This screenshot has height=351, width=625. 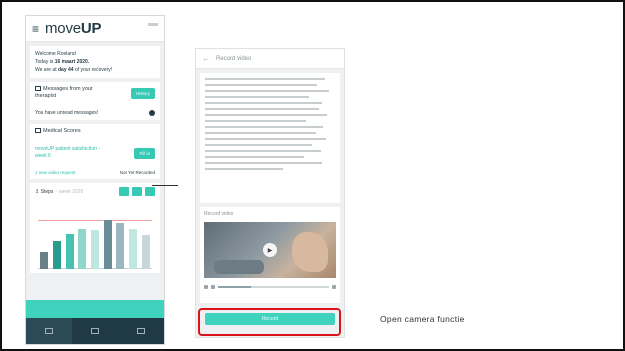 I want to click on play-icon: ▶, so click(x=270, y=250).